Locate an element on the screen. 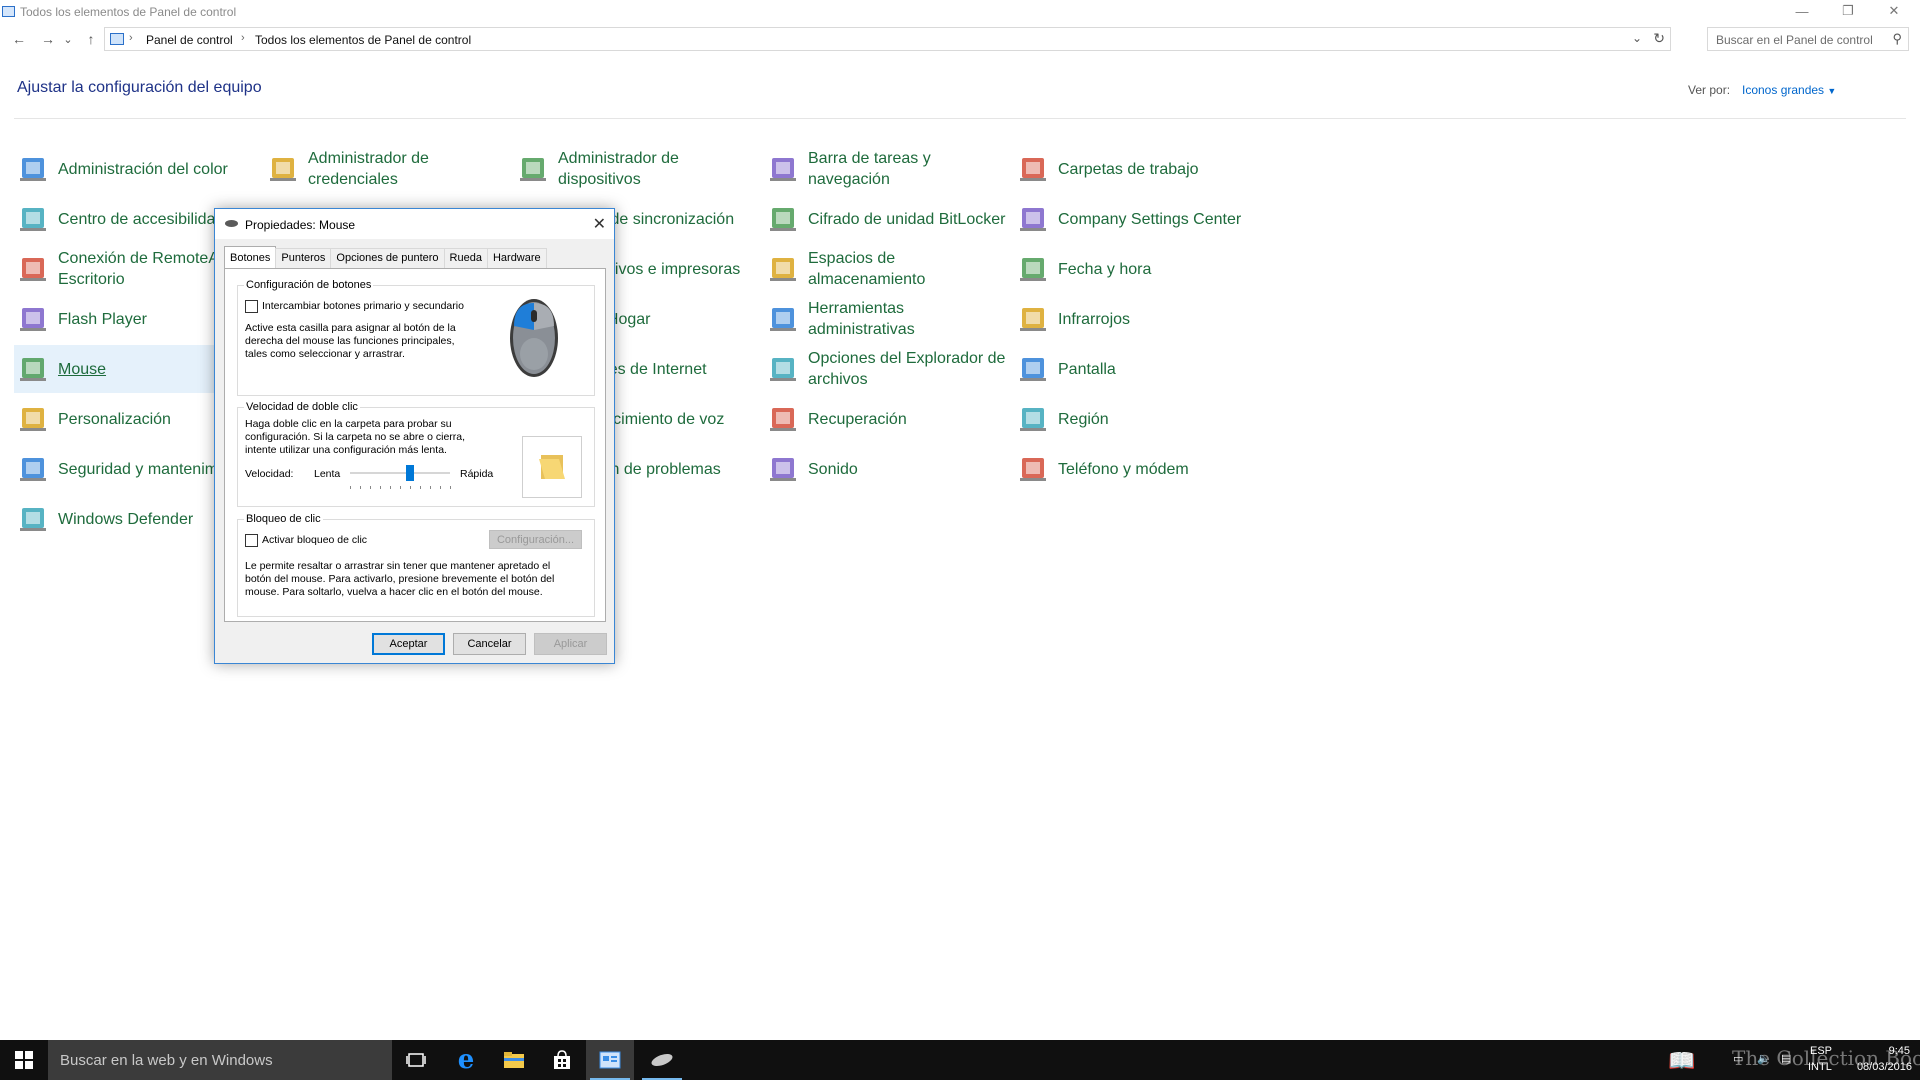  security-icon is located at coordinates (34, 469).